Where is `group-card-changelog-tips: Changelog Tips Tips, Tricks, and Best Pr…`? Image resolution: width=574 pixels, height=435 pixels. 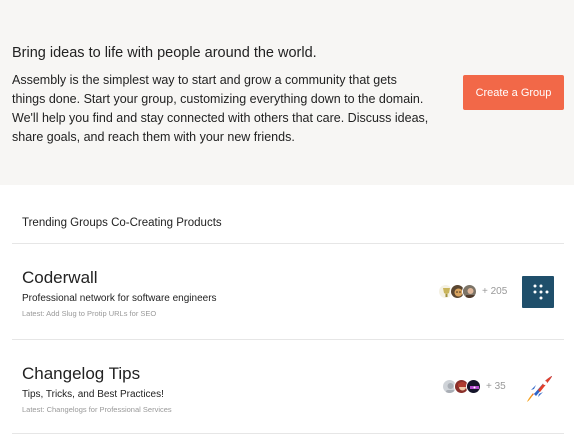
group-card-changelog-tips: Changelog Tips Tips, Tricks, and Best Pr… is located at coordinates (287, 394).